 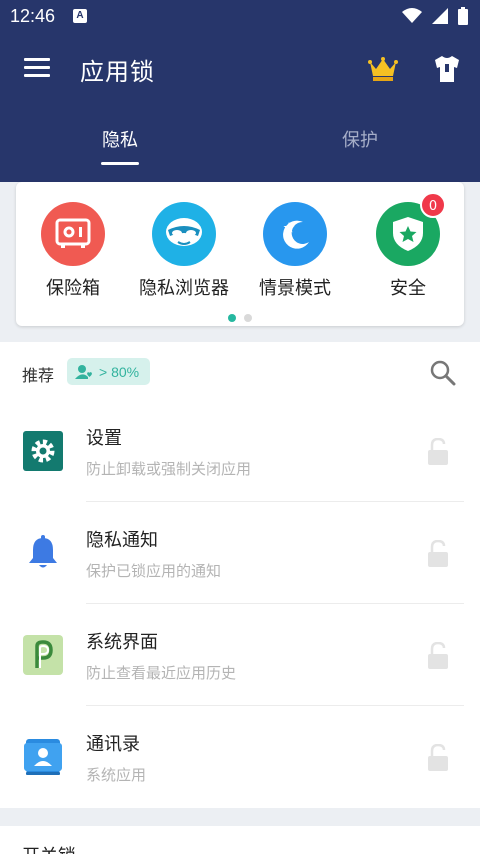 I want to click on app-row-notifications: 隐私通知 保护已锁应用的通知, so click(x=240, y=553).